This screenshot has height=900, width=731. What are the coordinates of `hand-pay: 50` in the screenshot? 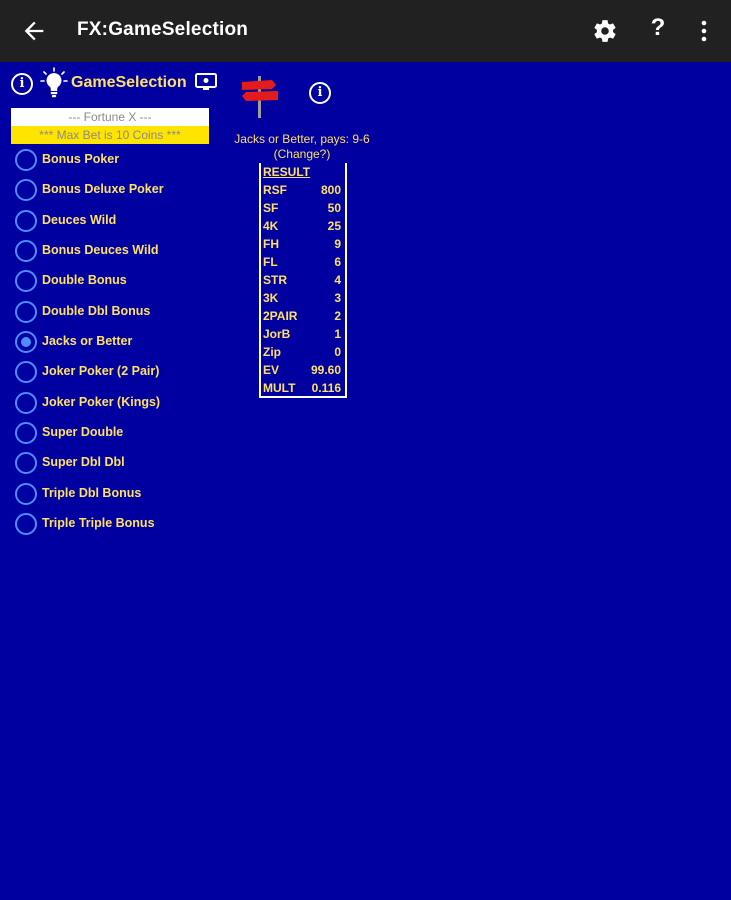 It's located at (334, 208).